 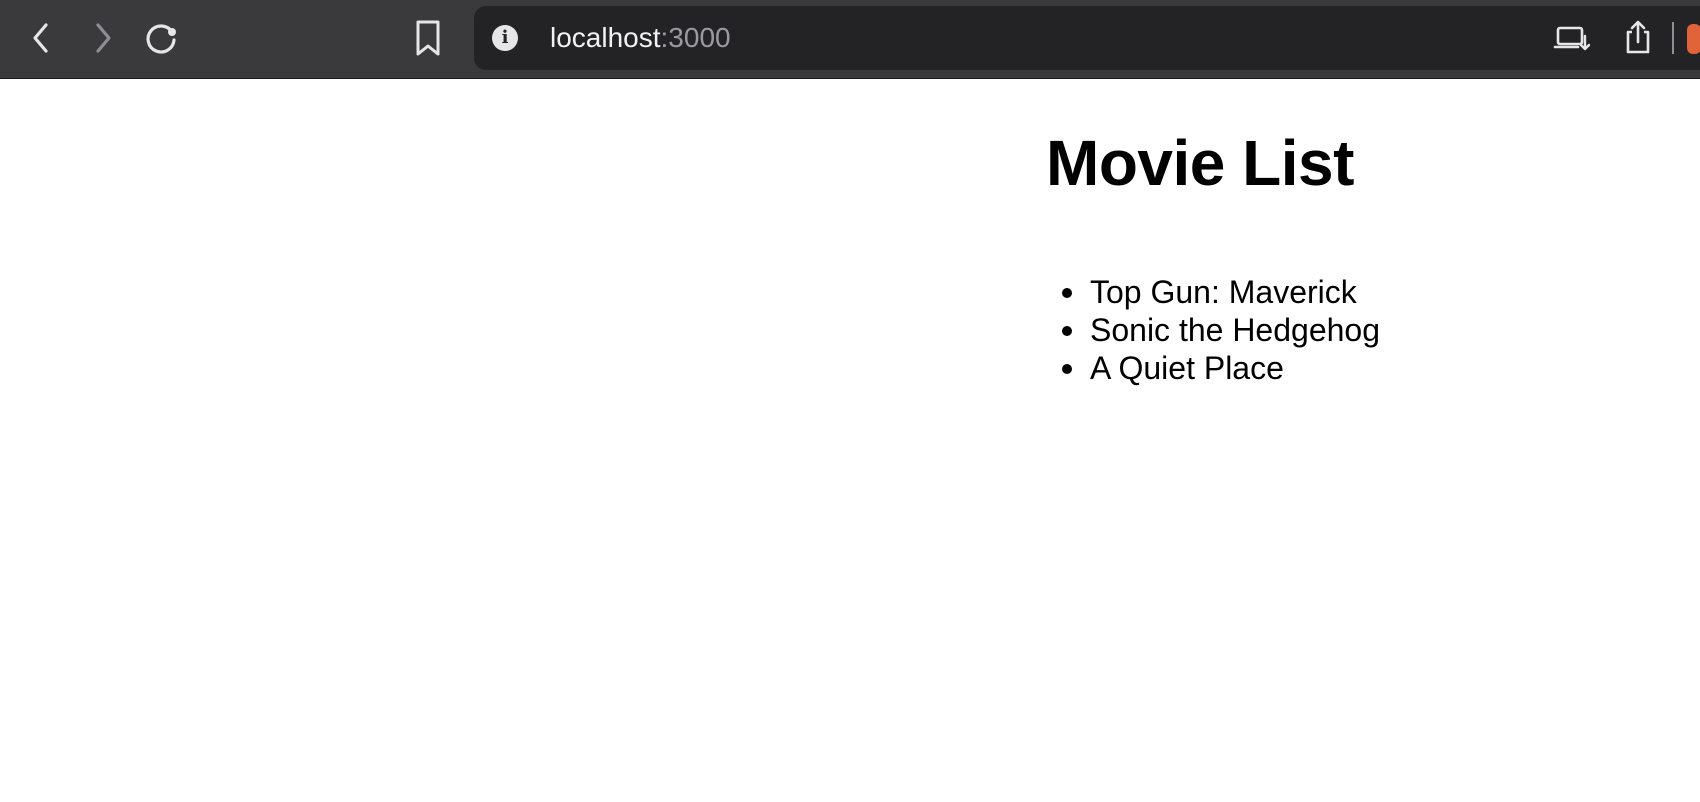 I want to click on page-title: Movie List, so click(x=1200, y=163).